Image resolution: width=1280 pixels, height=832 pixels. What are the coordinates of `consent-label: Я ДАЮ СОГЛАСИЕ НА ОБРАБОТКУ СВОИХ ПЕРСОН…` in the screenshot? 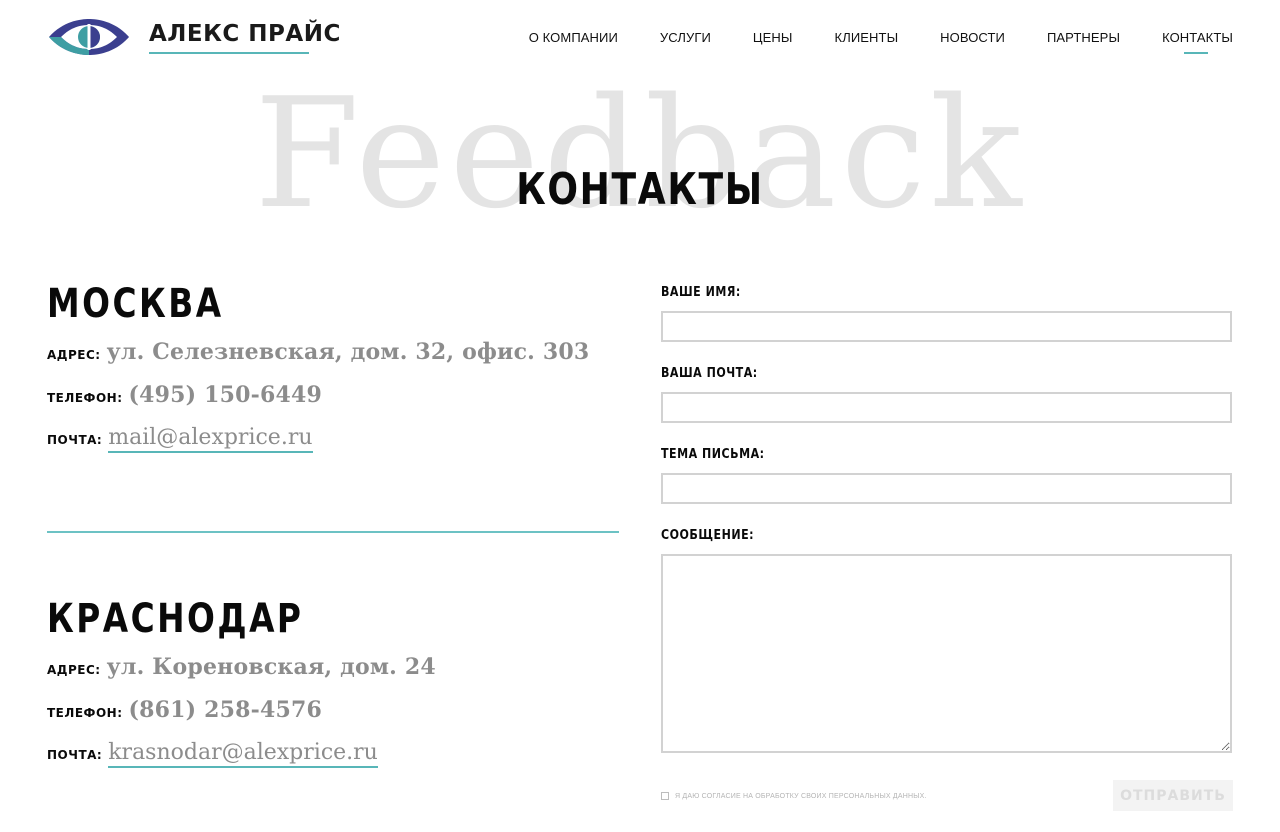 It's located at (801, 796).